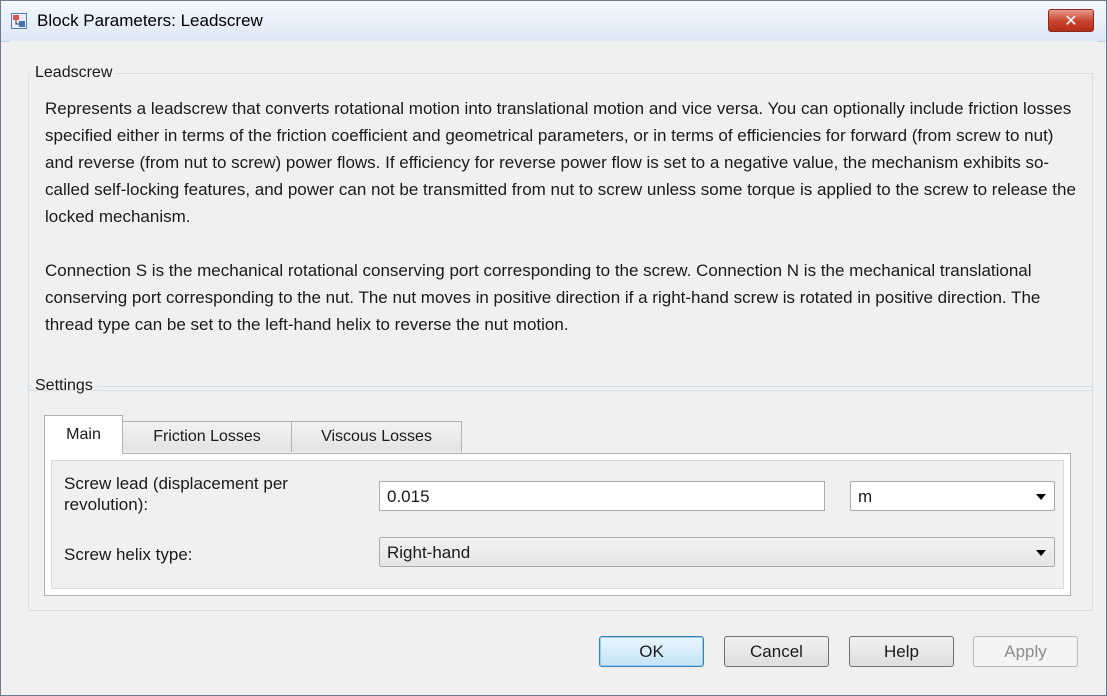 The width and height of the screenshot is (1107, 696). Describe the element at coordinates (106, 504) in the screenshot. I see `screw-lead-label-line2: revolution):` at that location.